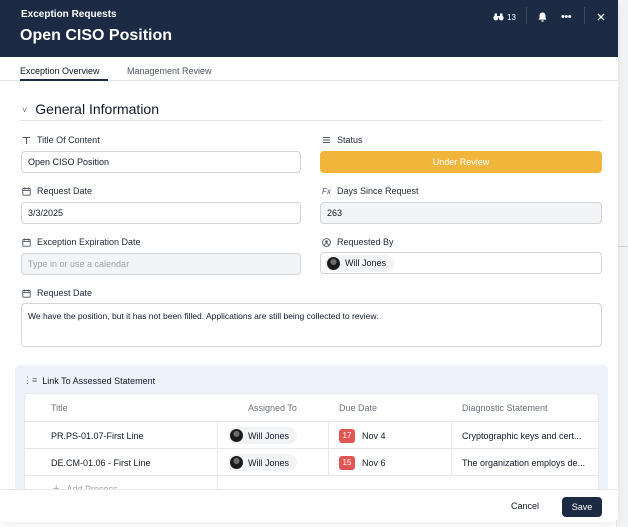  Describe the element at coordinates (97, 109) in the screenshot. I see `section-title: General Information` at that location.